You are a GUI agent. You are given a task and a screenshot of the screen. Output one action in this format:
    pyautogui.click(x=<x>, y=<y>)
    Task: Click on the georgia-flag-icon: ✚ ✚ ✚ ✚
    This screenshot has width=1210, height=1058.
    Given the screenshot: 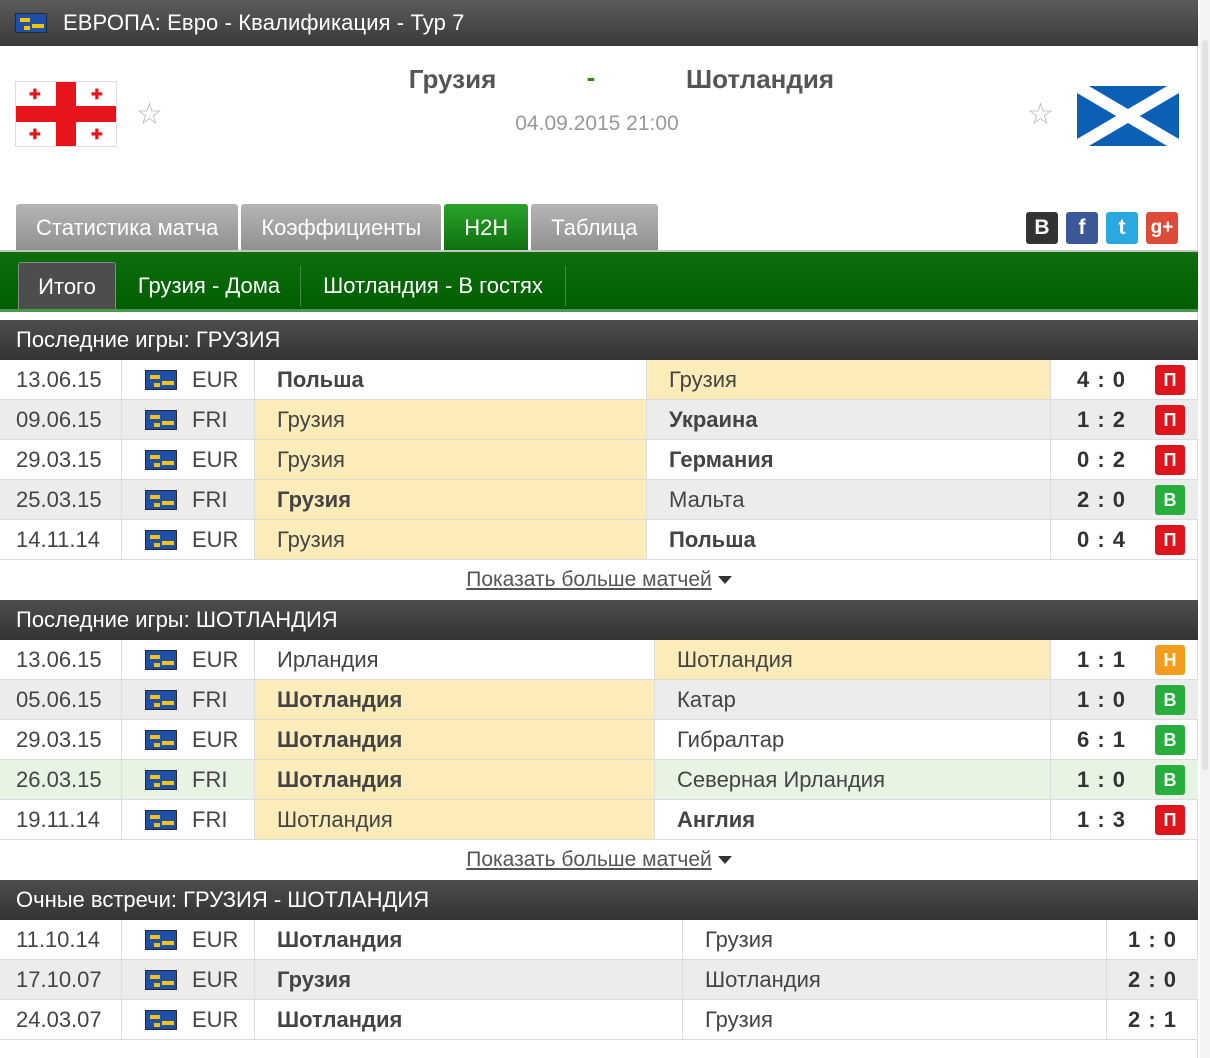 What is the action you would take?
    pyautogui.click(x=66, y=114)
    